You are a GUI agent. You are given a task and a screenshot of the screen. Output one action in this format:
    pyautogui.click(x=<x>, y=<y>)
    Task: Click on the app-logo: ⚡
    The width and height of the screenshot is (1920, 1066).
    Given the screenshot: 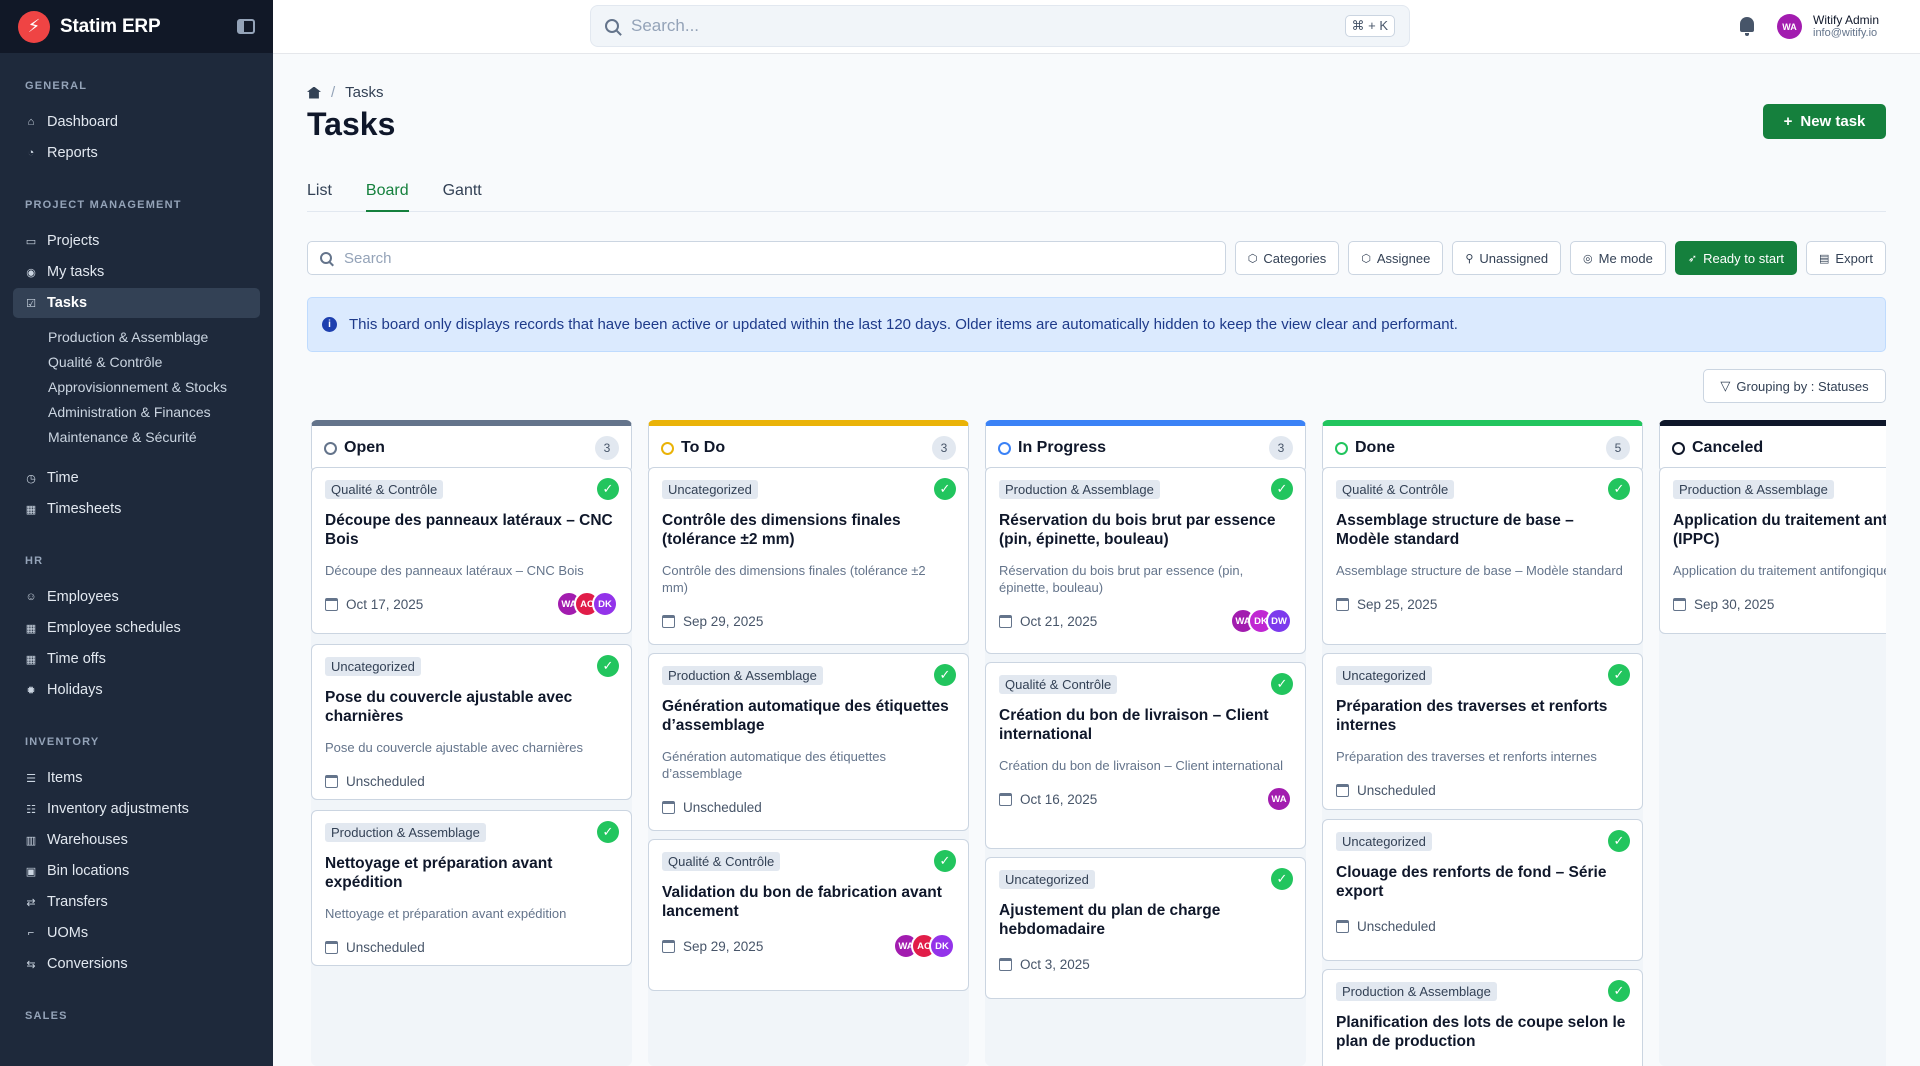 What is the action you would take?
    pyautogui.click(x=34, y=26)
    